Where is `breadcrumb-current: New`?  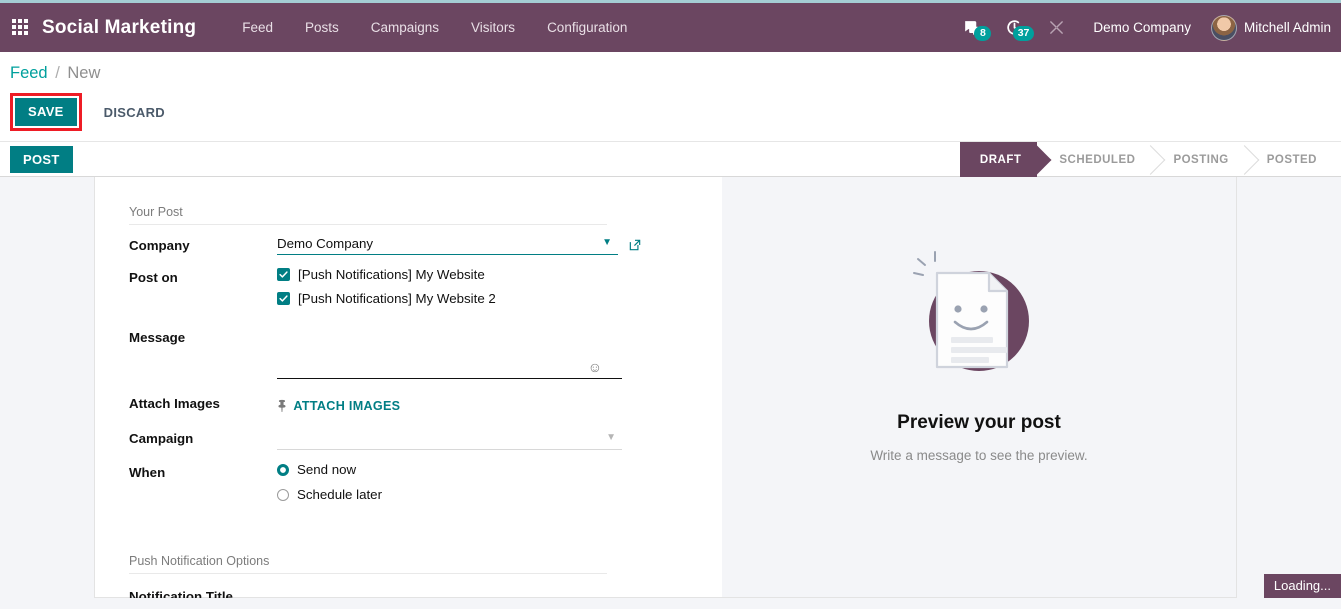 breadcrumb-current: New is located at coordinates (84, 73).